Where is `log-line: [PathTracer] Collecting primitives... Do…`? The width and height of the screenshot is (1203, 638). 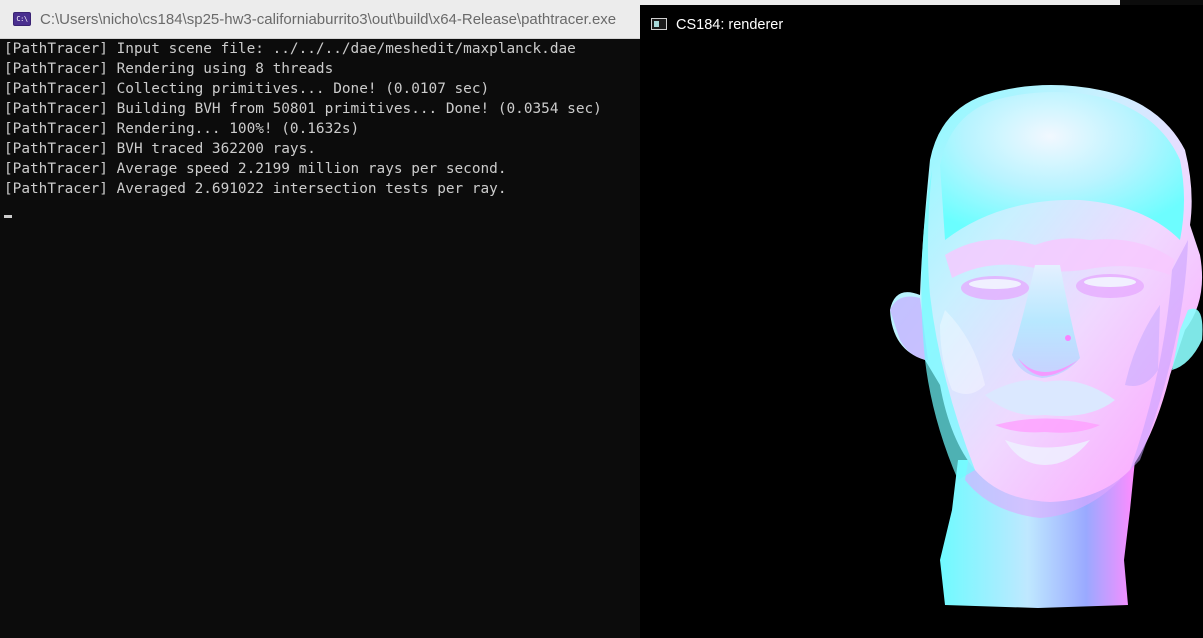 log-line: [PathTracer] Collecting primitives... Do… is located at coordinates (247, 89).